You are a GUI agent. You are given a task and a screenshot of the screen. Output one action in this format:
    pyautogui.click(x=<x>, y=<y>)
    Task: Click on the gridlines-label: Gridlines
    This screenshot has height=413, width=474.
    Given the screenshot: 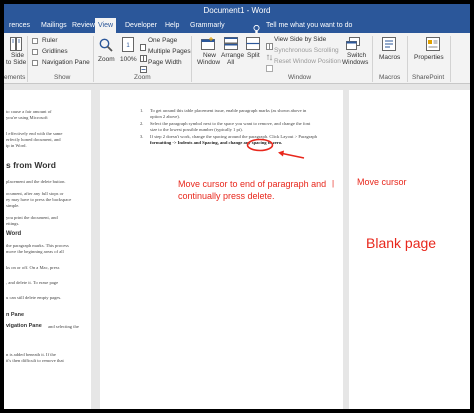 What is the action you would take?
    pyautogui.click(x=55, y=51)
    